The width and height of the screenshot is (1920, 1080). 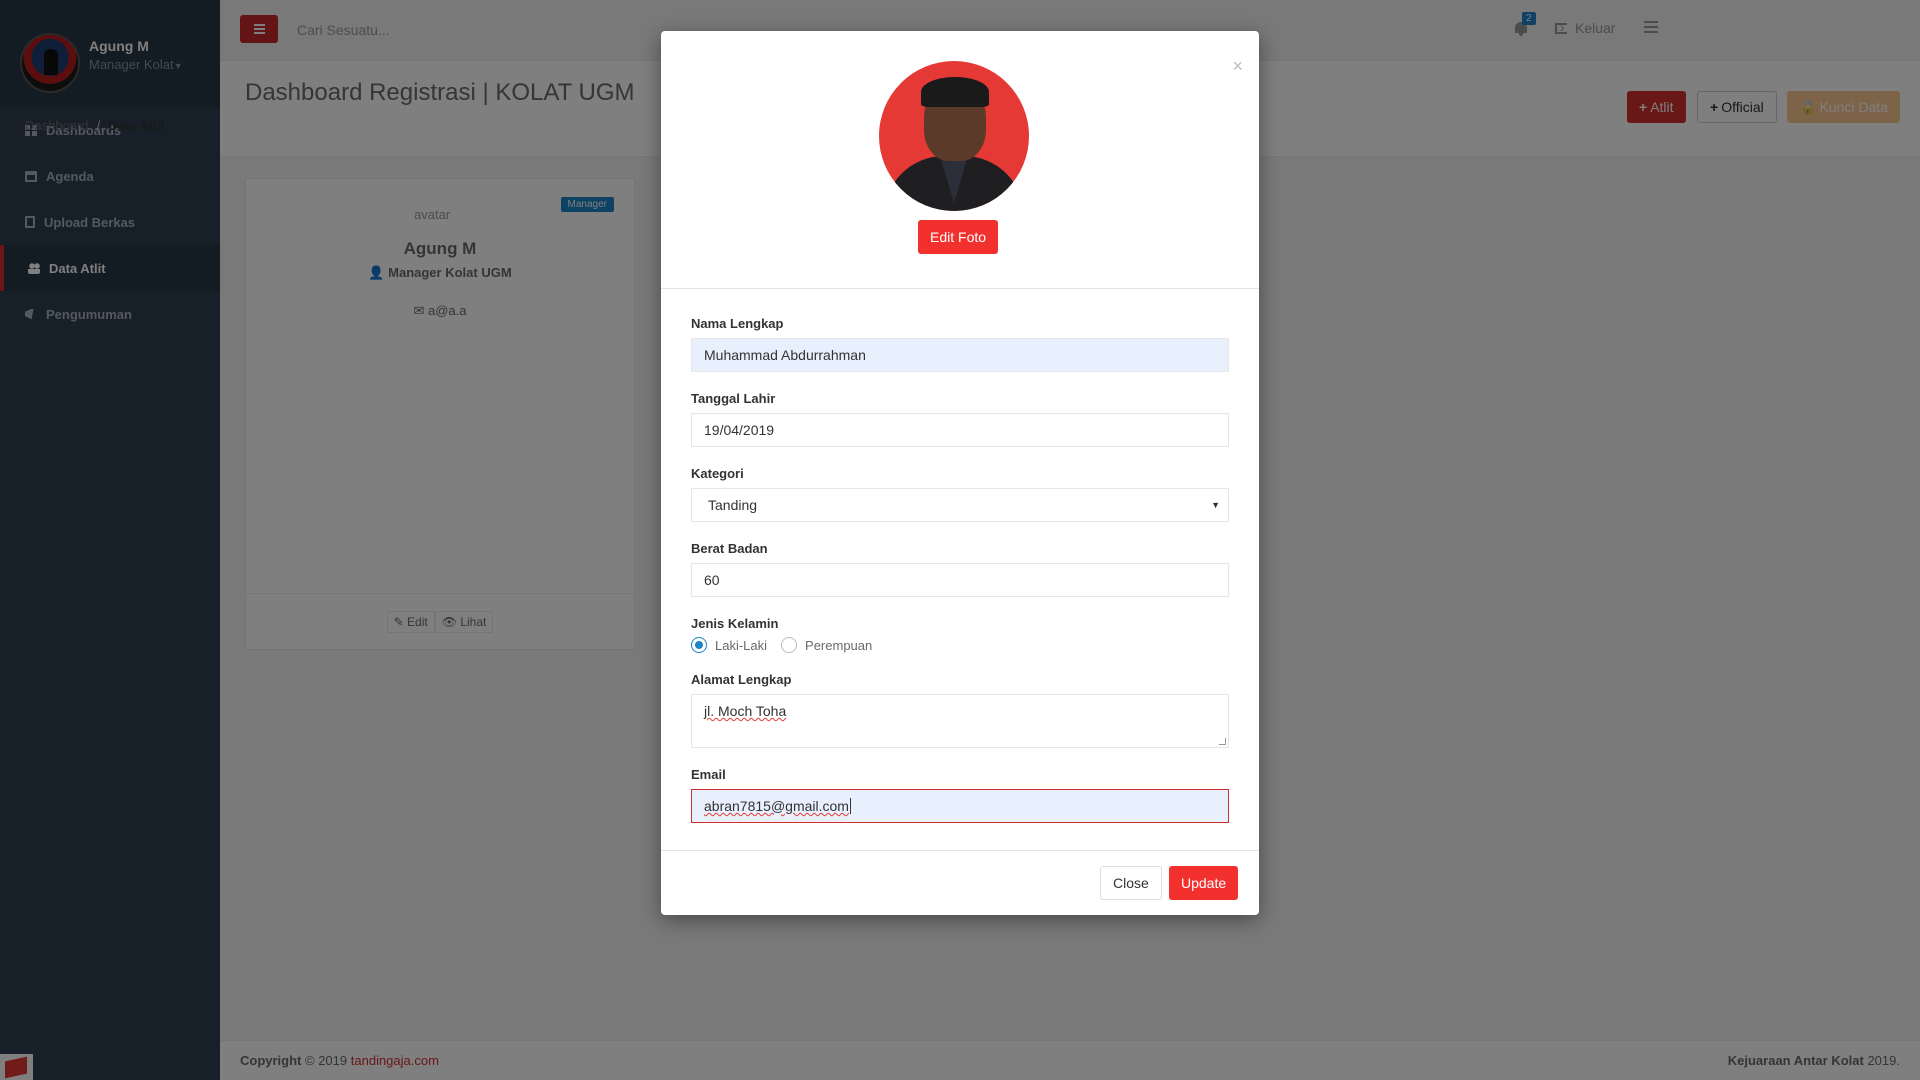 I want to click on edit-photo-button: Edit Foto, so click(x=958, y=237).